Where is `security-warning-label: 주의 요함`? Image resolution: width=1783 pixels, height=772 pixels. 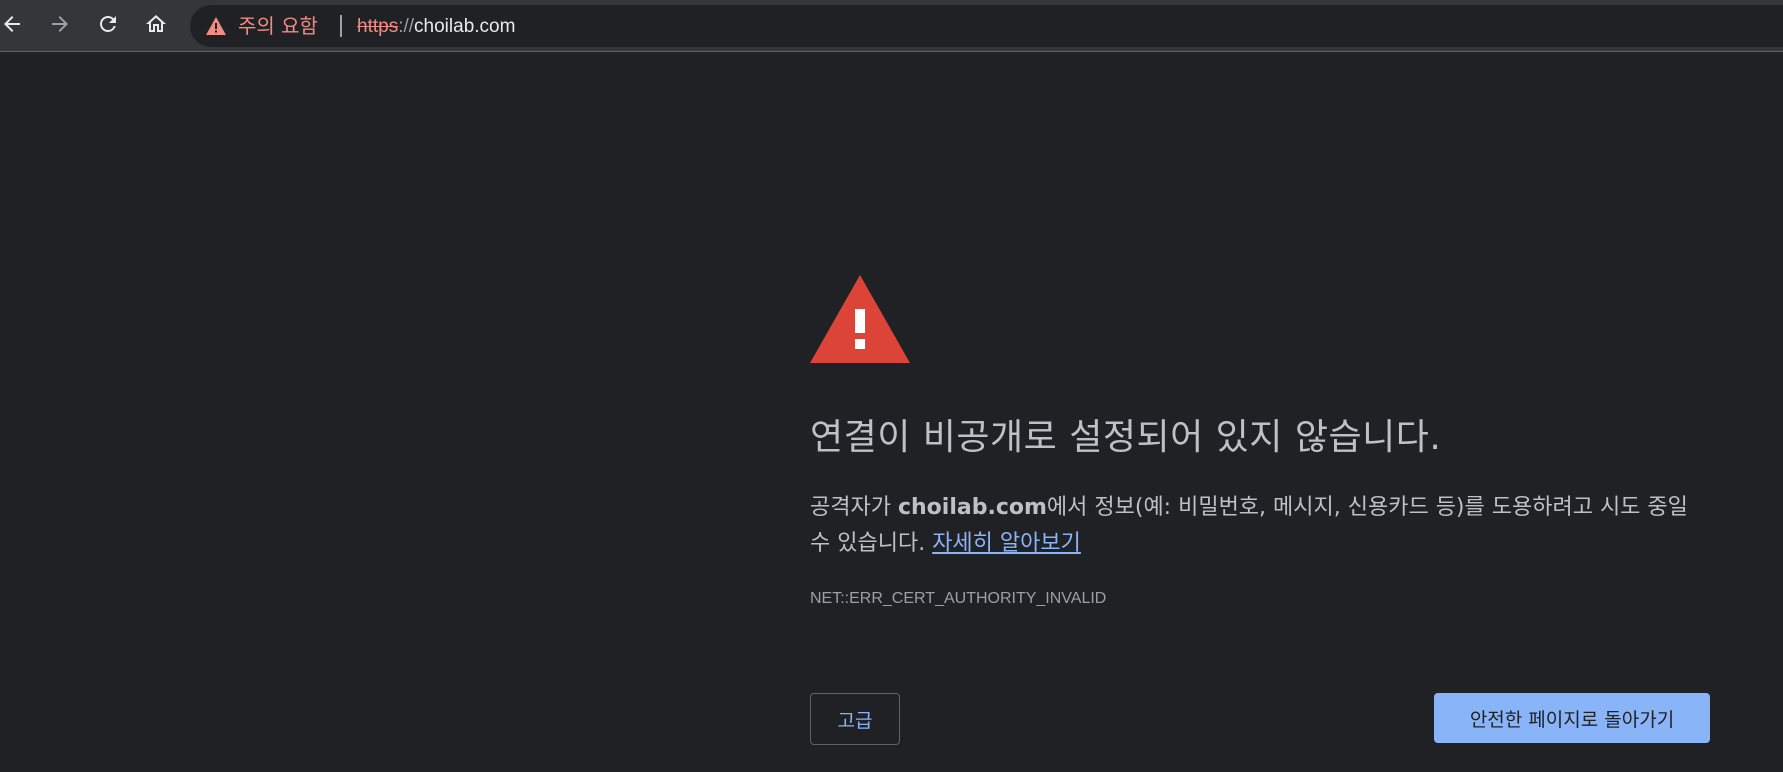
security-warning-label: 주의 요함 is located at coordinates (278, 26).